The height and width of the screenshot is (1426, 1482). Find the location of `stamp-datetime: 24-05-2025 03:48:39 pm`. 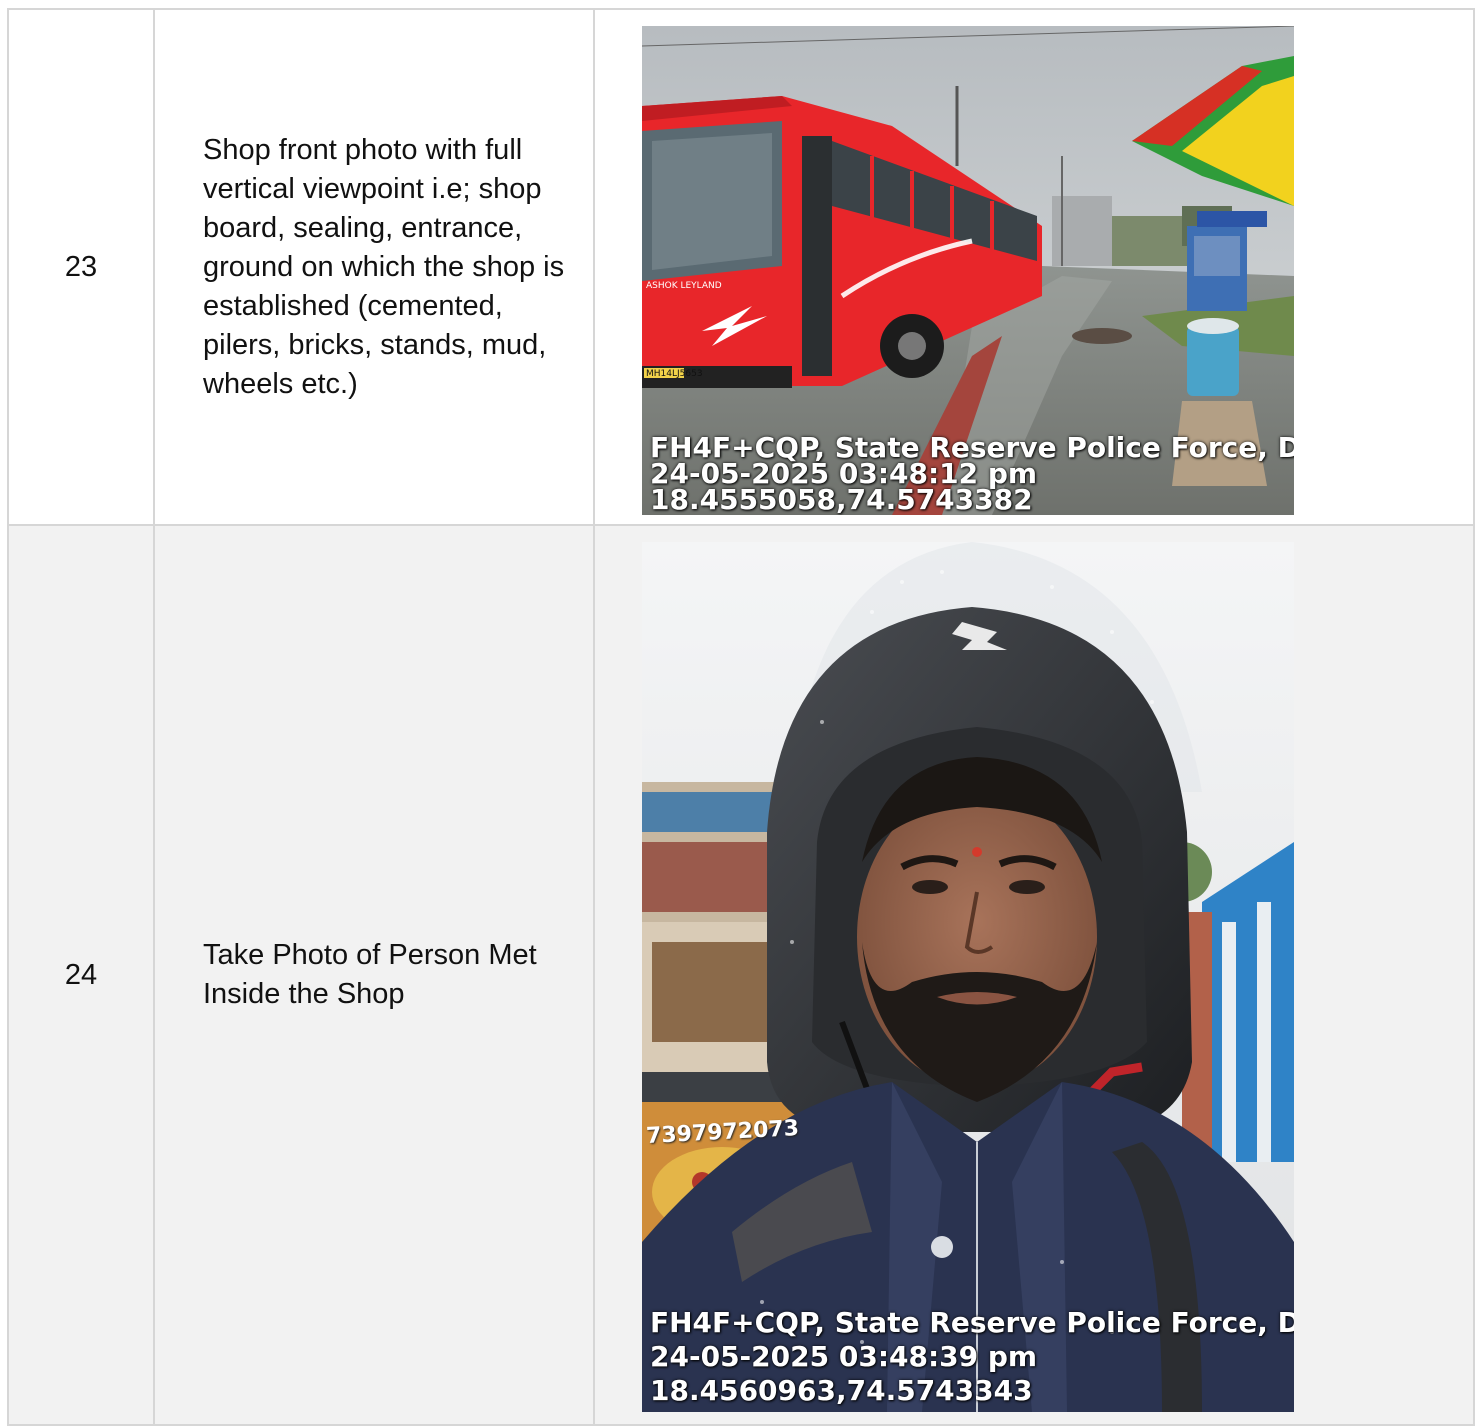

stamp-datetime: 24-05-2025 03:48:39 pm is located at coordinates (844, 1356).